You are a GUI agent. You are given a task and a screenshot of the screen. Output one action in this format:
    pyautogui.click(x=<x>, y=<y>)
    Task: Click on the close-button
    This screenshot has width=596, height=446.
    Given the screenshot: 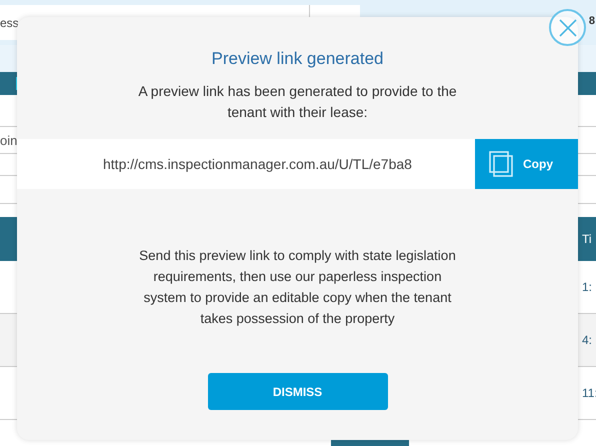 What is the action you would take?
    pyautogui.click(x=567, y=27)
    